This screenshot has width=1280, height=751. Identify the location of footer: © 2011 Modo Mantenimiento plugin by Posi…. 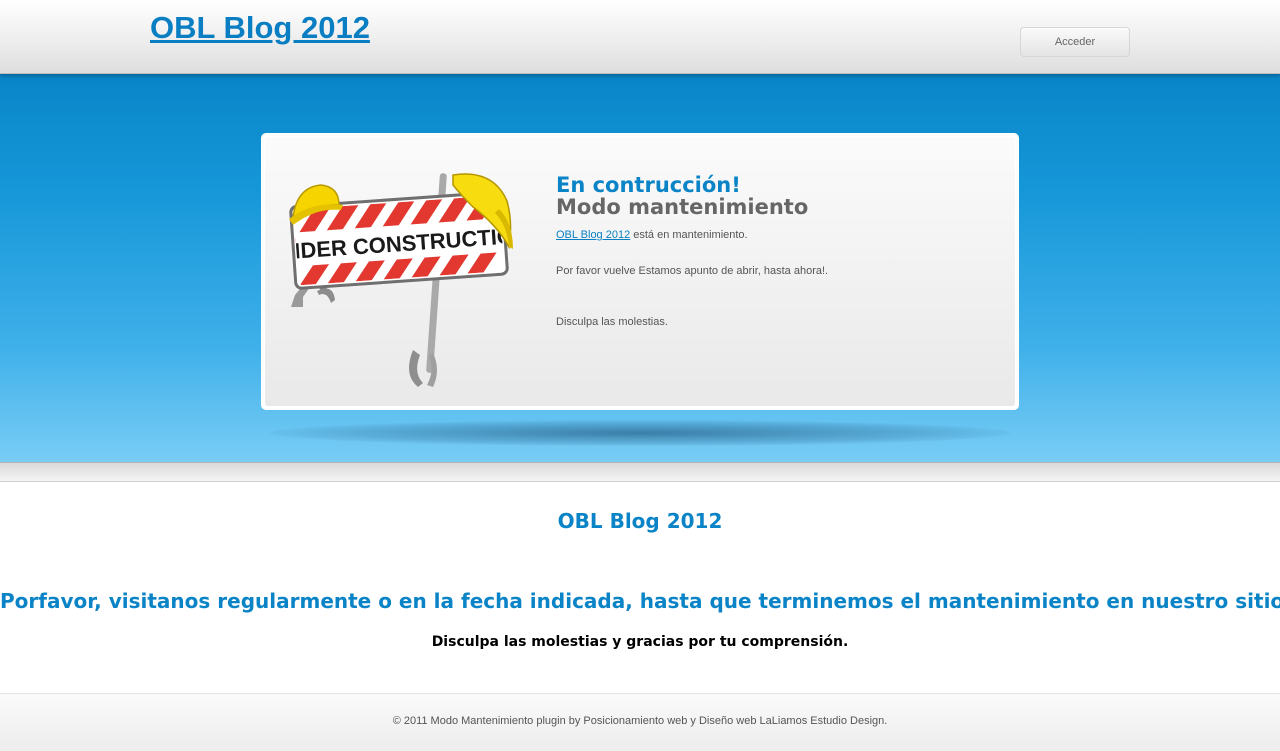
(640, 722).